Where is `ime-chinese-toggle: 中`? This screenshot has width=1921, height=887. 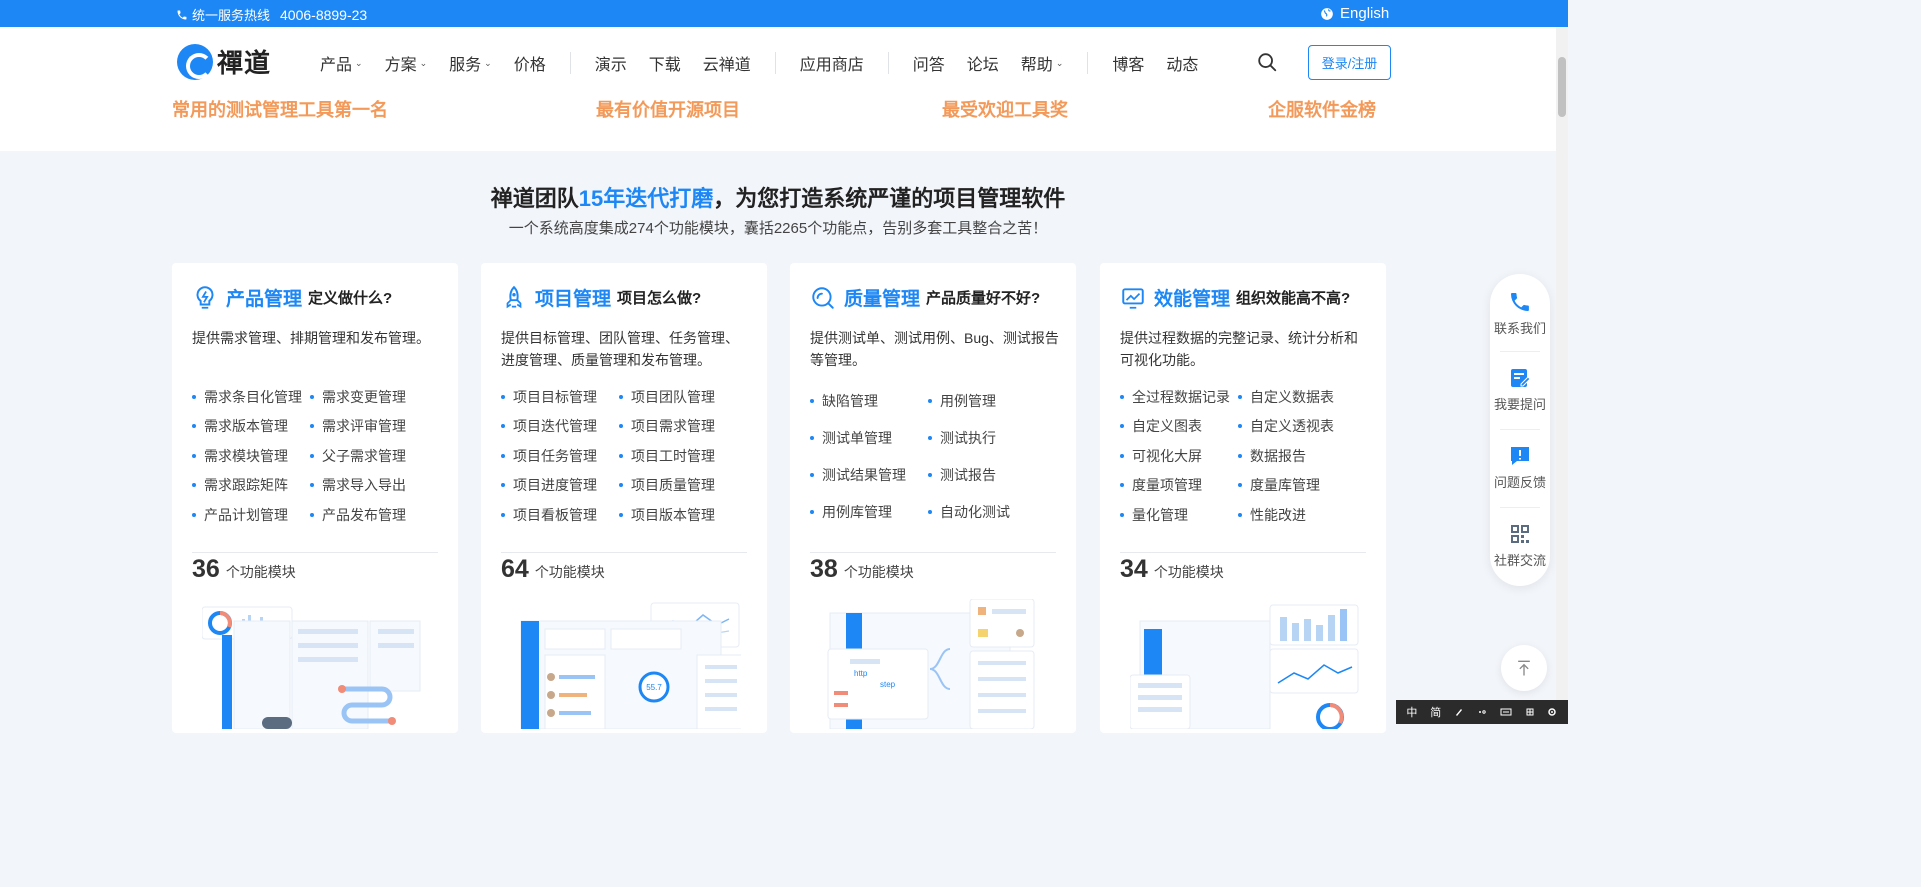 ime-chinese-toggle: 中 is located at coordinates (1411, 712).